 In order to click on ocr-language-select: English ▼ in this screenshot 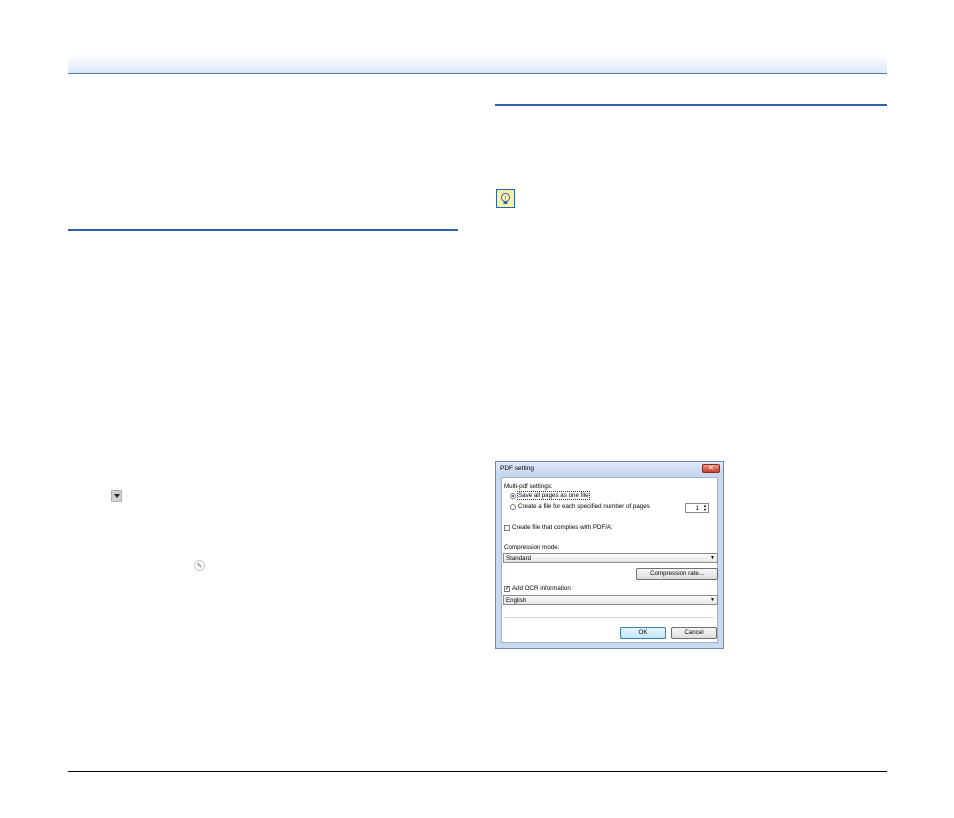, I will do `click(610, 600)`.